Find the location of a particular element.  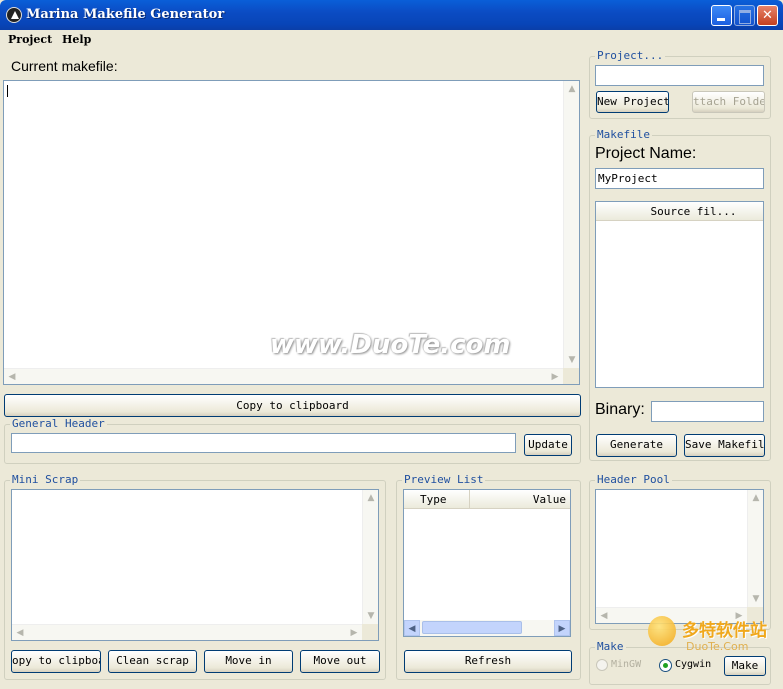

mingw-radio is located at coordinates (602, 665).